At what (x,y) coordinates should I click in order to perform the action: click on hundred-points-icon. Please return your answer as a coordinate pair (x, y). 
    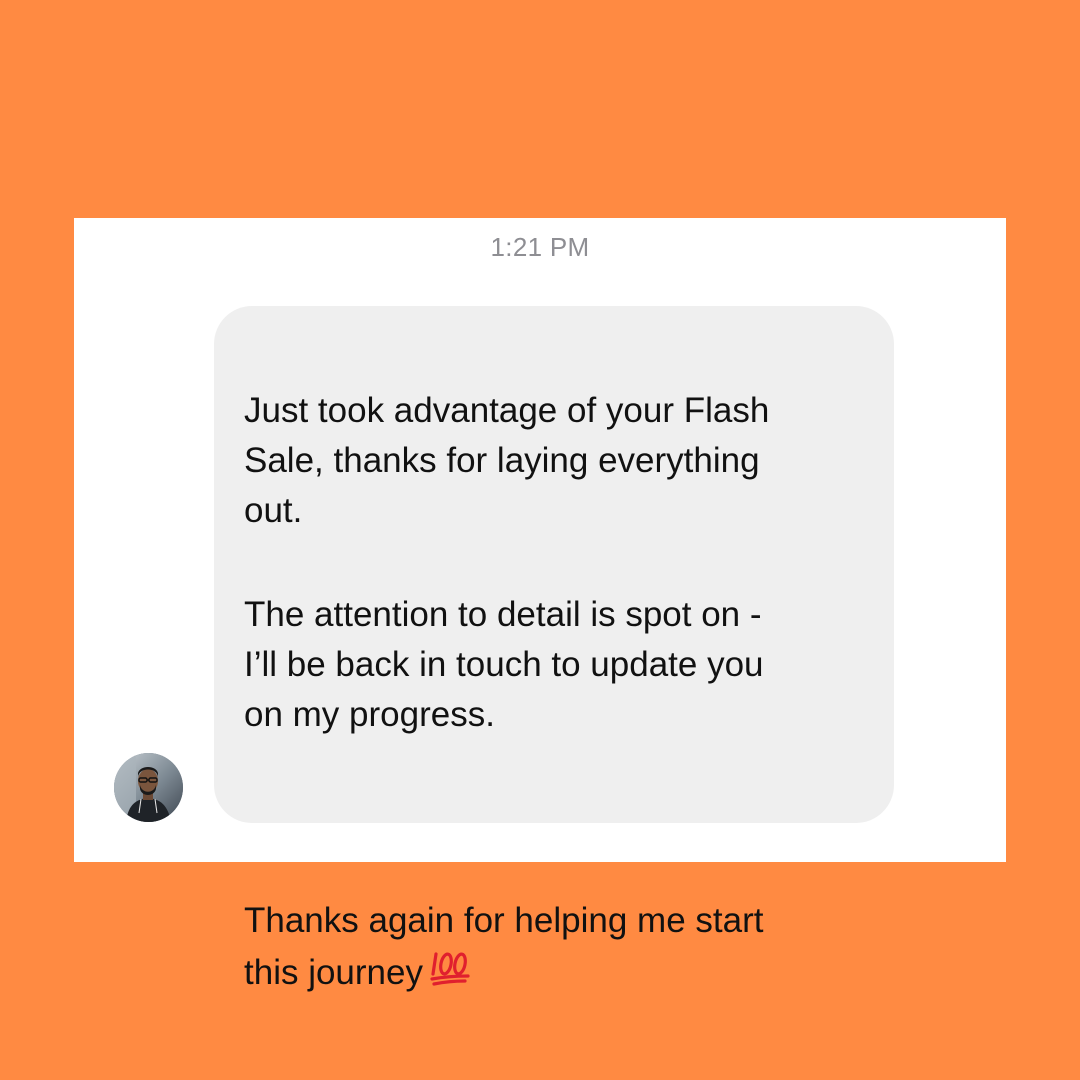
    Looking at the image, I should click on (450, 974).